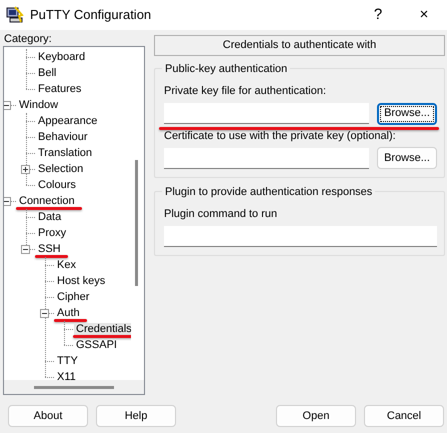 The height and width of the screenshot is (433, 447). What do you see at coordinates (91, 15) in the screenshot?
I see `window-title: PuTTY Configuration` at bounding box center [91, 15].